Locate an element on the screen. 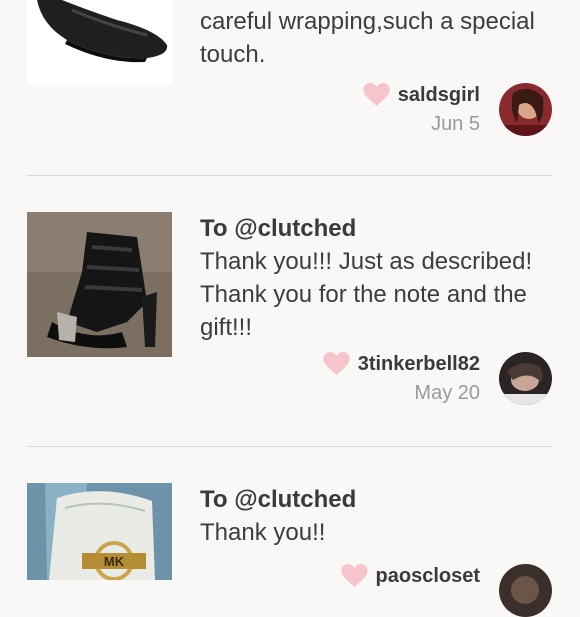 This screenshot has width=580, height=617. mk-flat-shoe-icon: MK is located at coordinates (99, 531).